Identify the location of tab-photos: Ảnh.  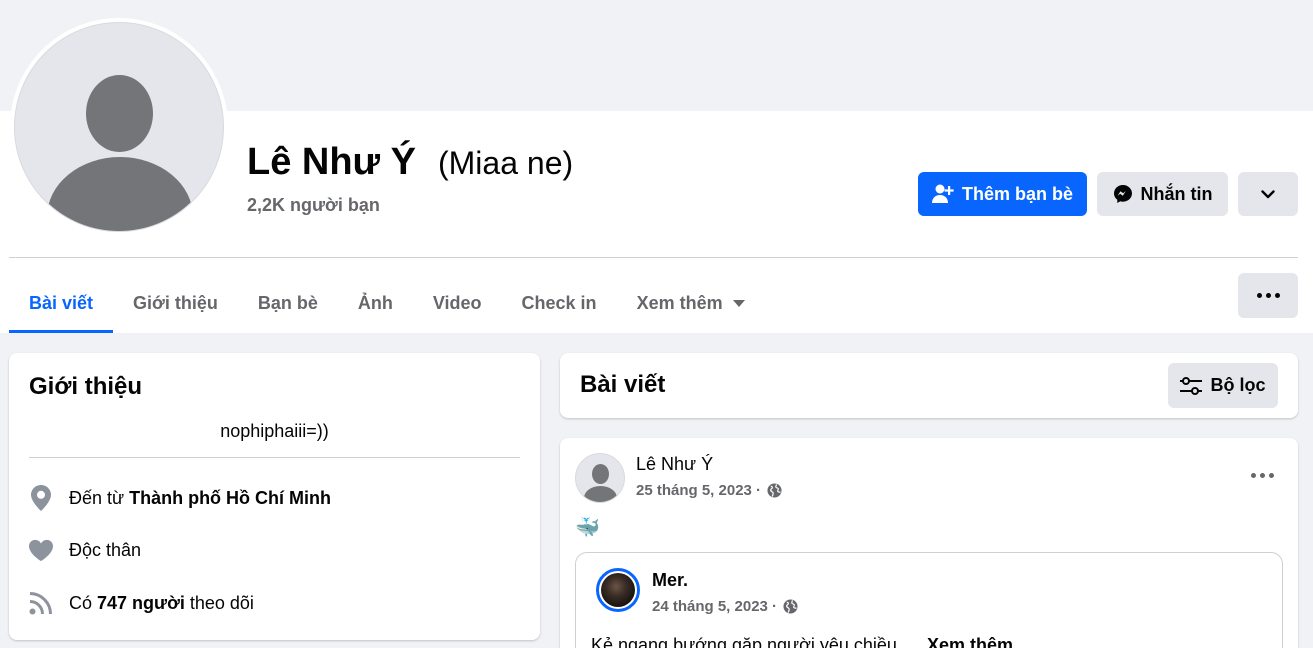
(375, 303).